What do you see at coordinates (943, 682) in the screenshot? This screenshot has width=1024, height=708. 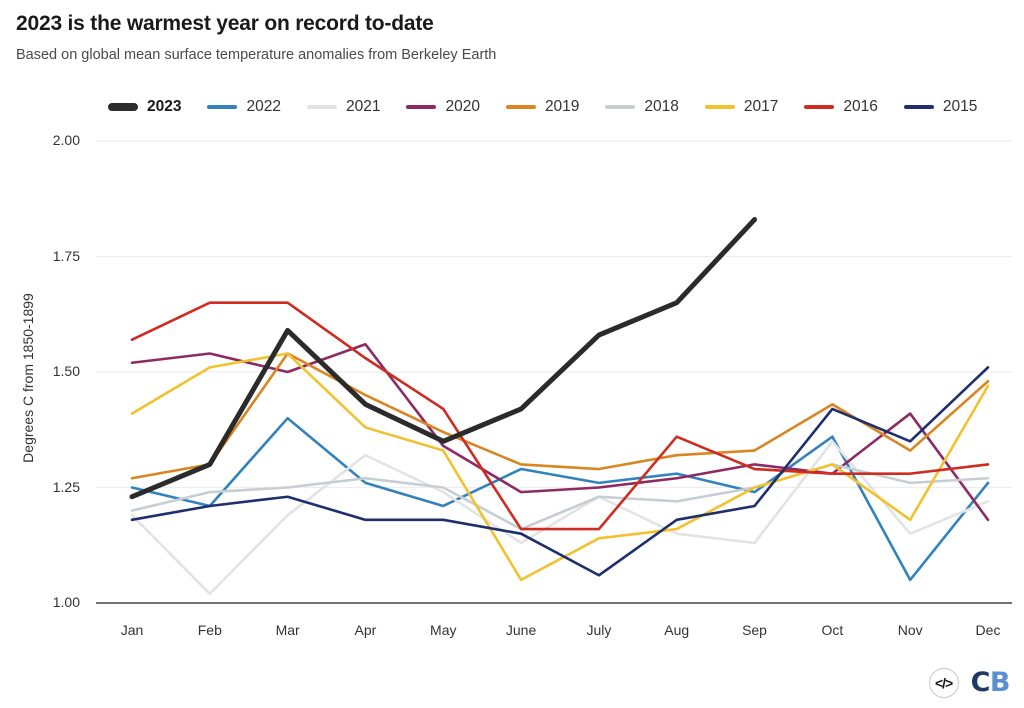 I see `code-embed-icon: </>` at bounding box center [943, 682].